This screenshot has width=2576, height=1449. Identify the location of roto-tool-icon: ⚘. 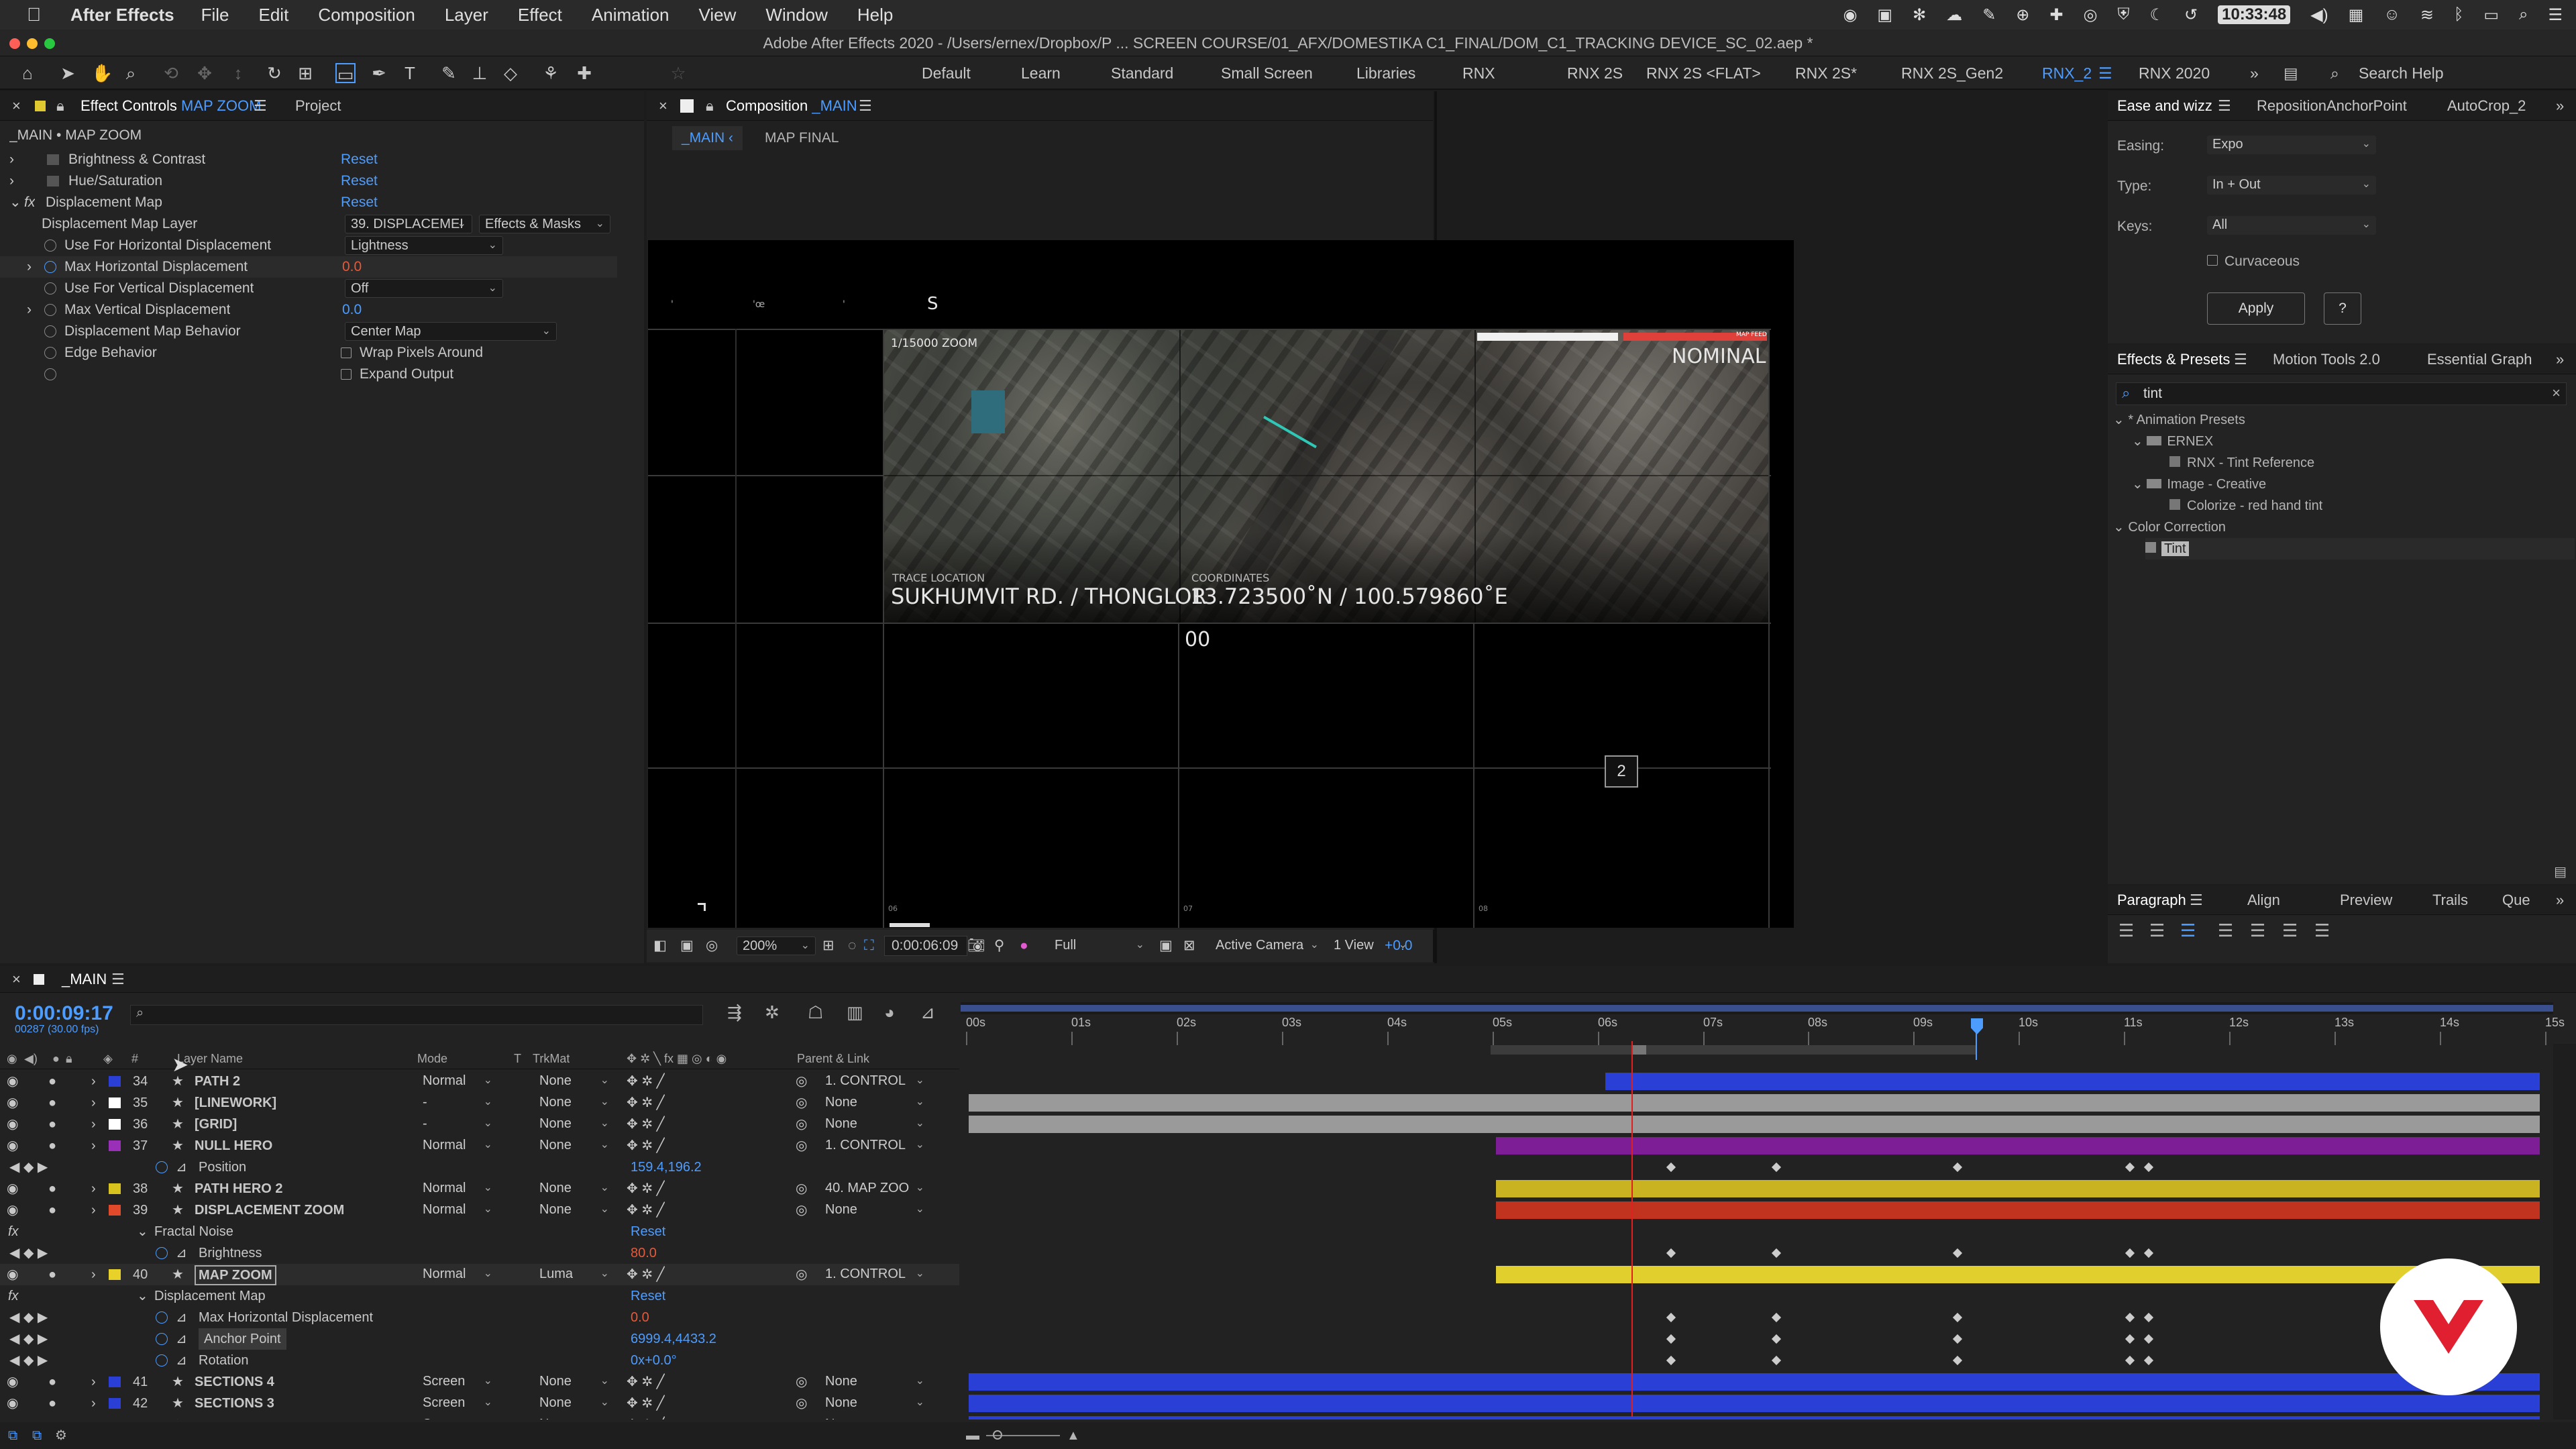
(551, 73).